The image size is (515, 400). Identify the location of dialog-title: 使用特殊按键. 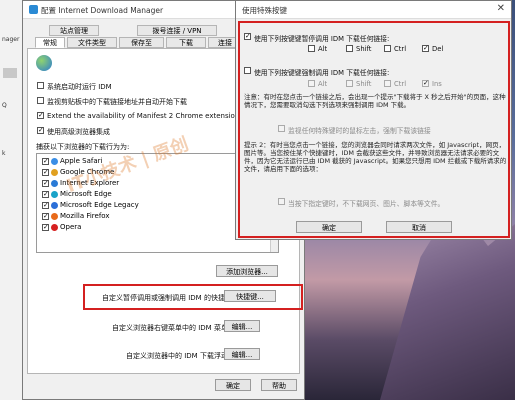
(264, 10).